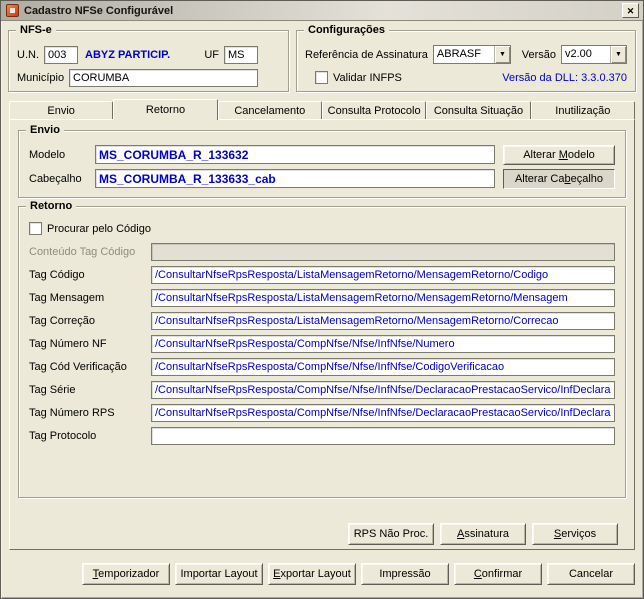 The image size is (644, 599). Describe the element at coordinates (383, 435) in the screenshot. I see `tag-protocolo-field` at that location.